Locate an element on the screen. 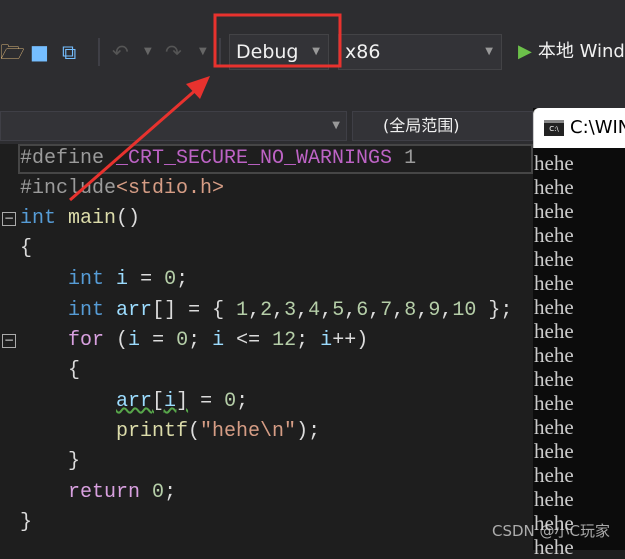  annotation-overlay is located at coordinates (205, 107).